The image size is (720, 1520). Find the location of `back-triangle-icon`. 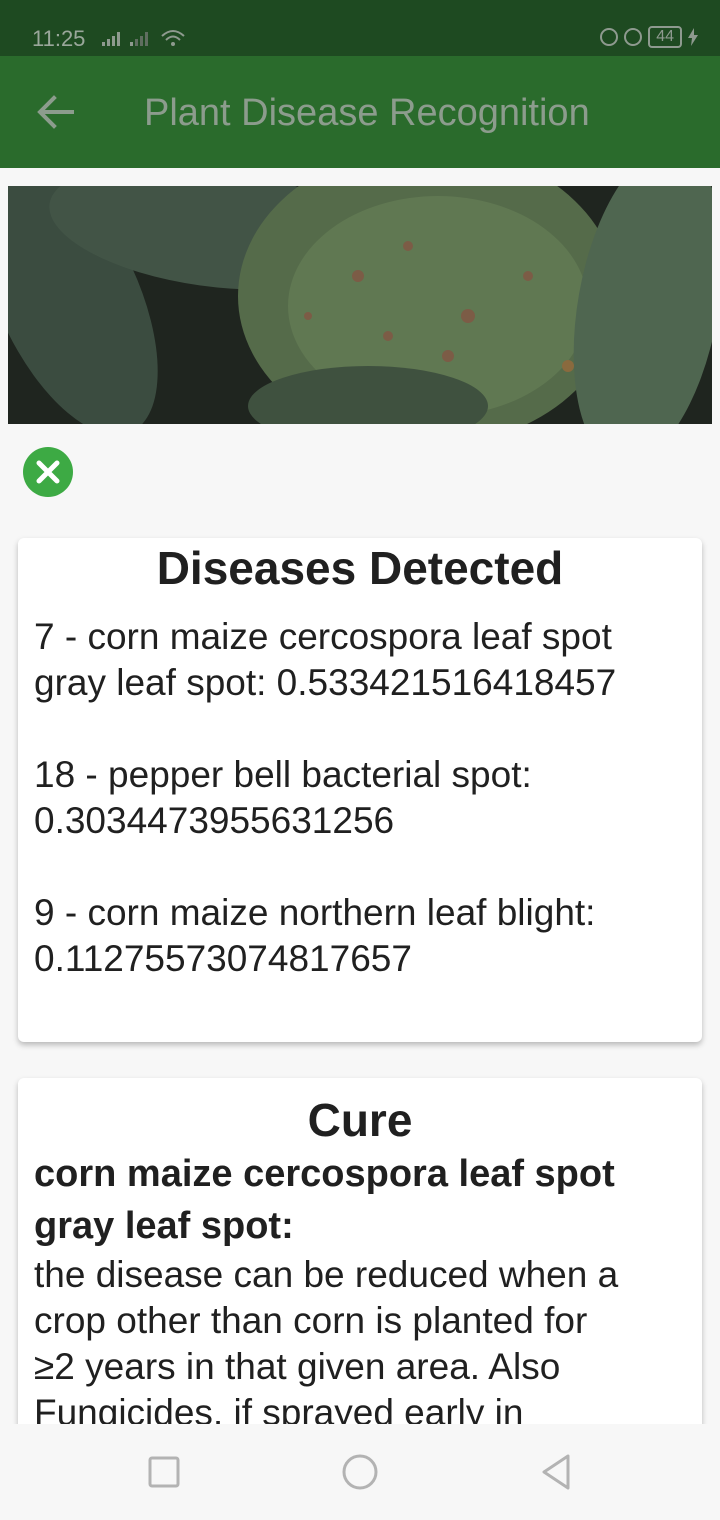

back-triangle-icon is located at coordinates (556, 1472).